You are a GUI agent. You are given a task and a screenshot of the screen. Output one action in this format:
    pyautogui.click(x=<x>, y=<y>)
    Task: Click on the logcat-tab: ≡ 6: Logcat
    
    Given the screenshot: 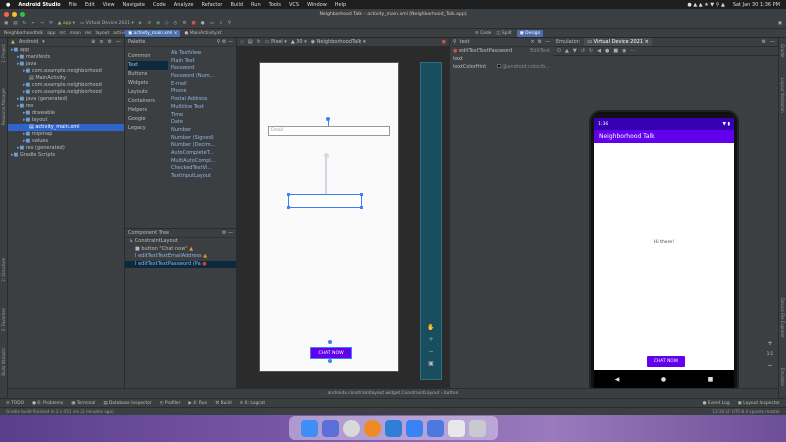 What is the action you would take?
    pyautogui.click(x=252, y=403)
    